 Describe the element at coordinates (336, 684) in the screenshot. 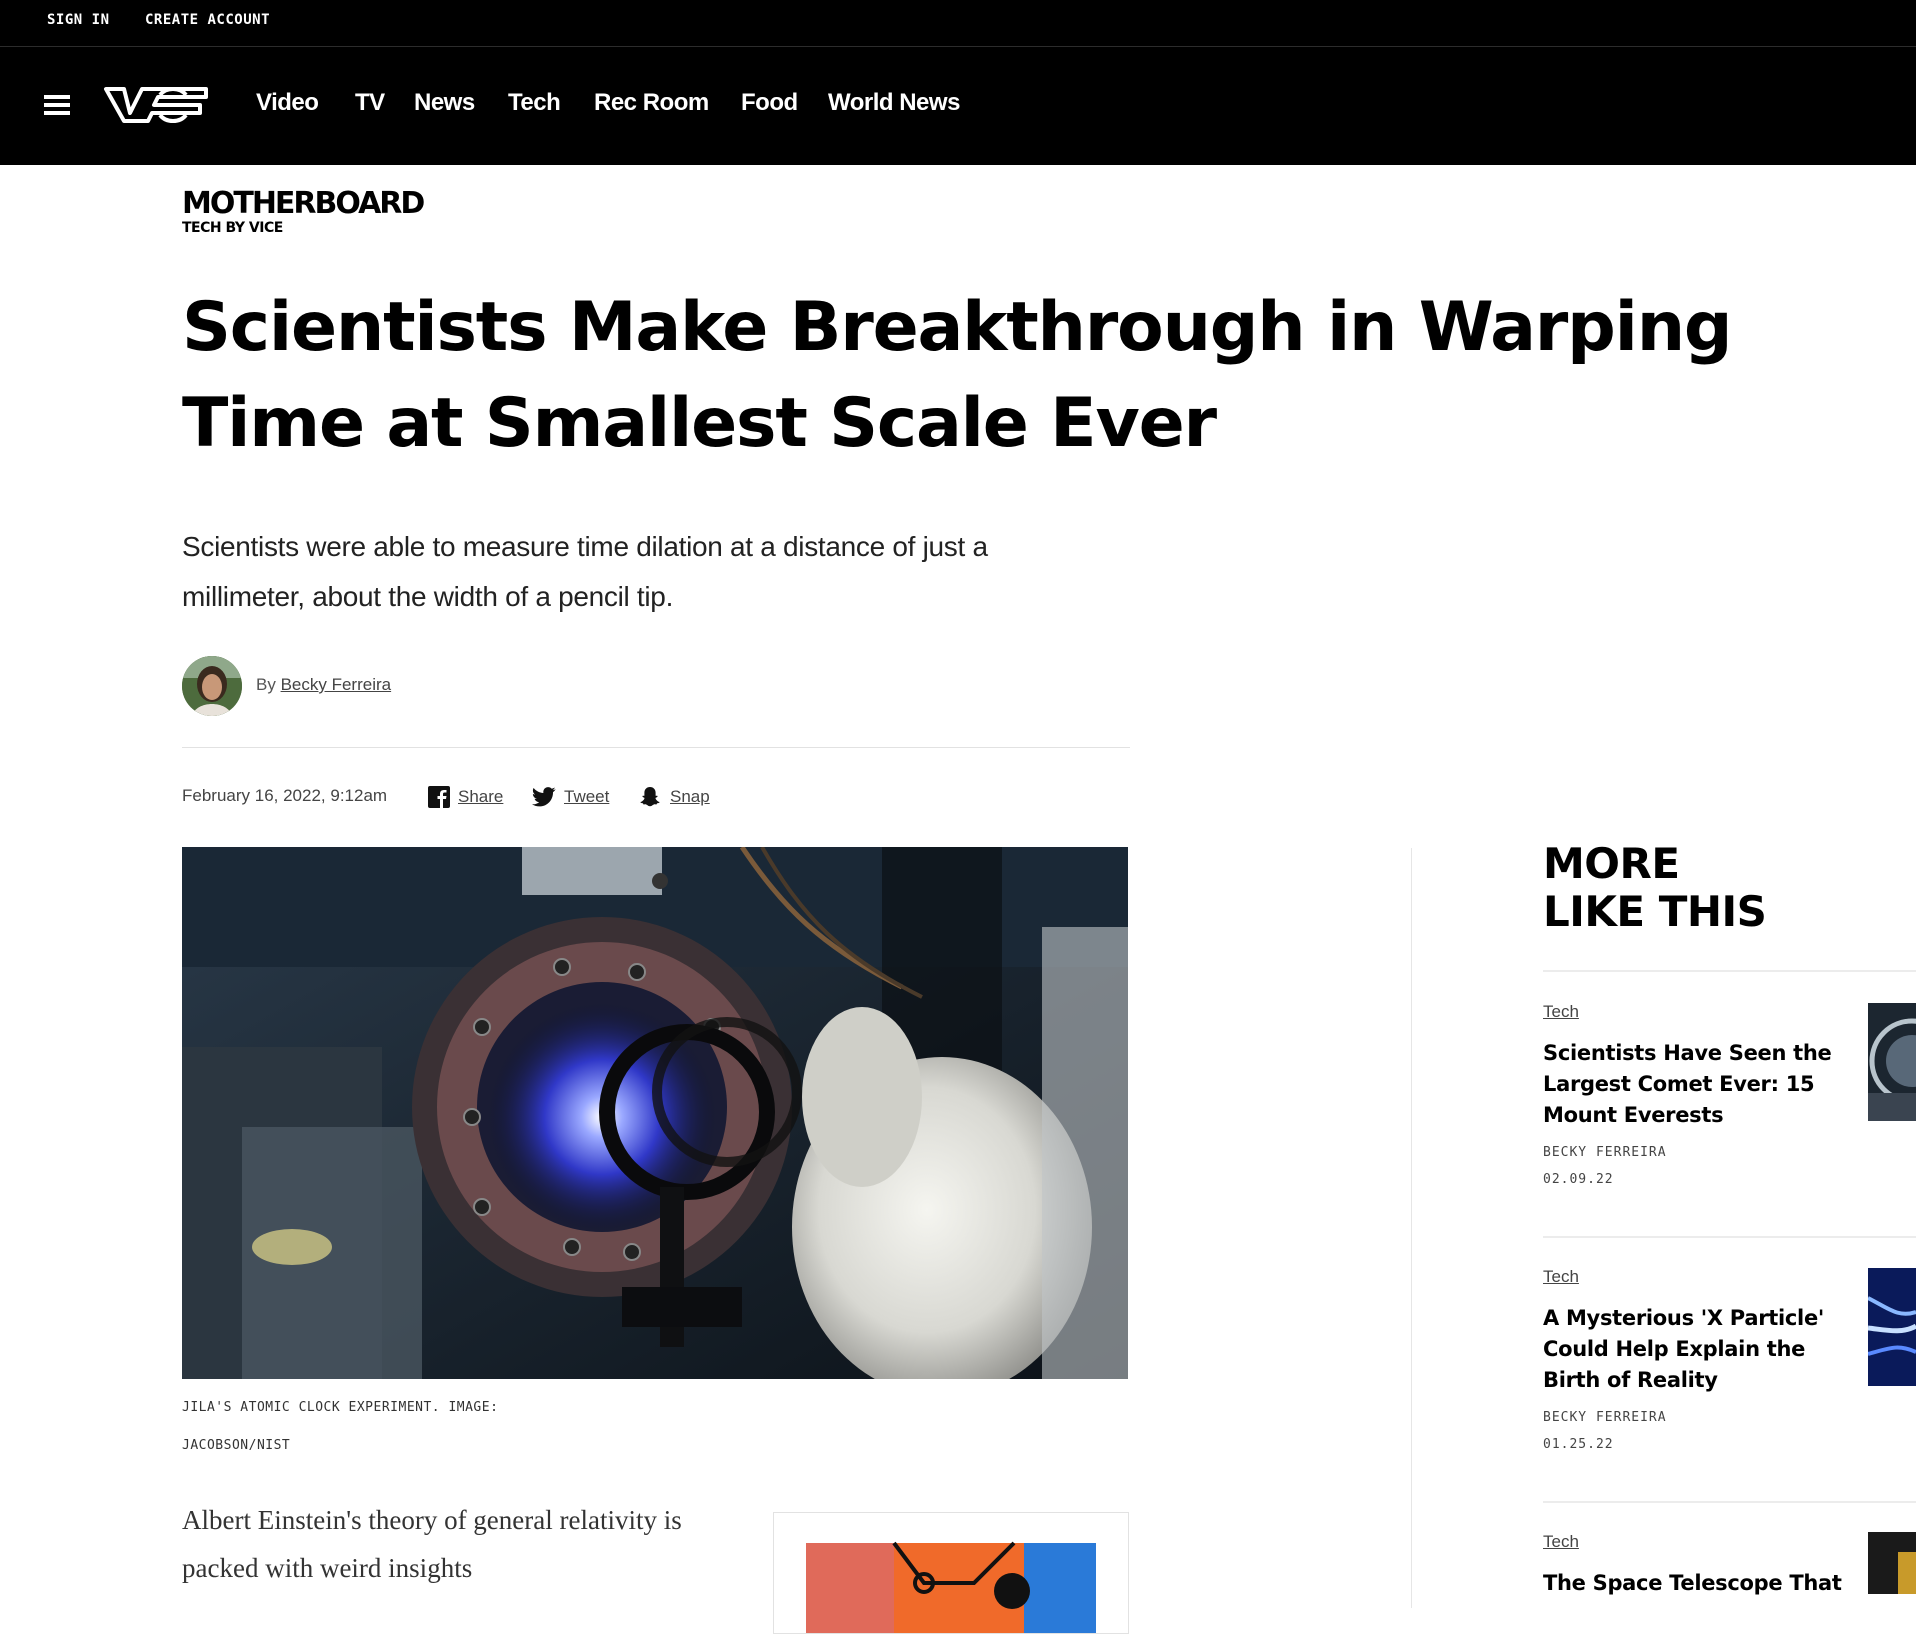

I see `author-link: Becky Ferreira` at that location.